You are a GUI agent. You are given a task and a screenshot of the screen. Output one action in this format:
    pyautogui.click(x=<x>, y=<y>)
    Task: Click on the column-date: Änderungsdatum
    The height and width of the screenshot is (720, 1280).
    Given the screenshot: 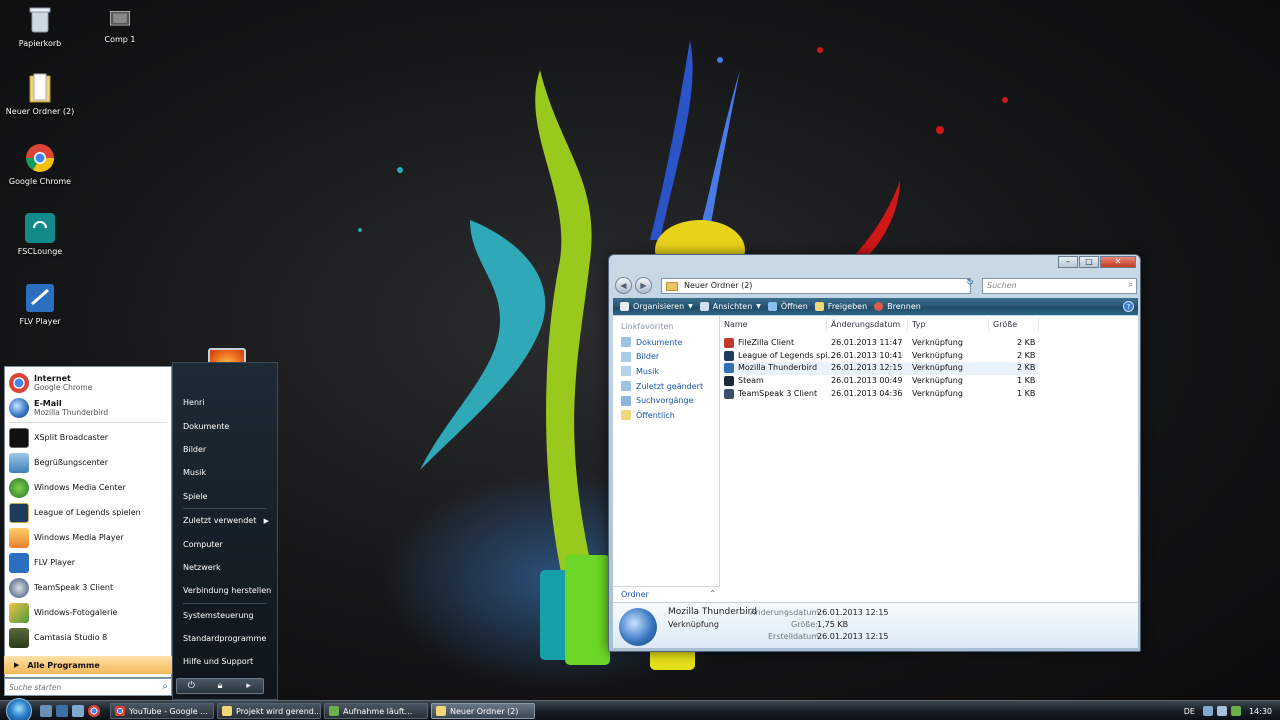 What is the action you would take?
    pyautogui.click(x=867, y=325)
    